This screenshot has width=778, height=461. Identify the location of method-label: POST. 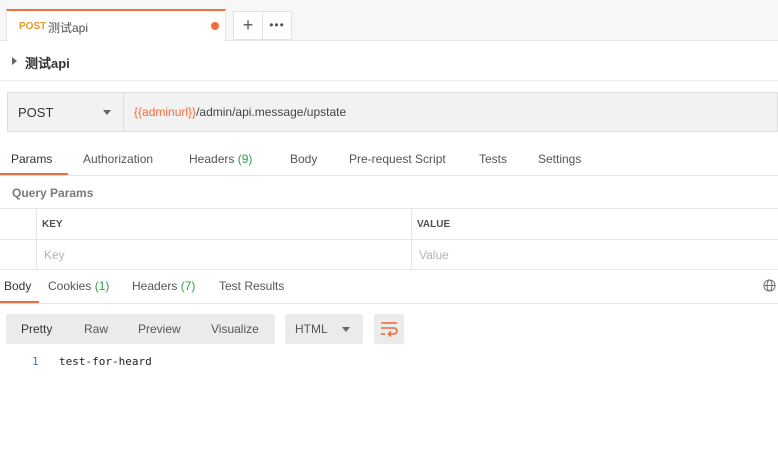
(36, 112).